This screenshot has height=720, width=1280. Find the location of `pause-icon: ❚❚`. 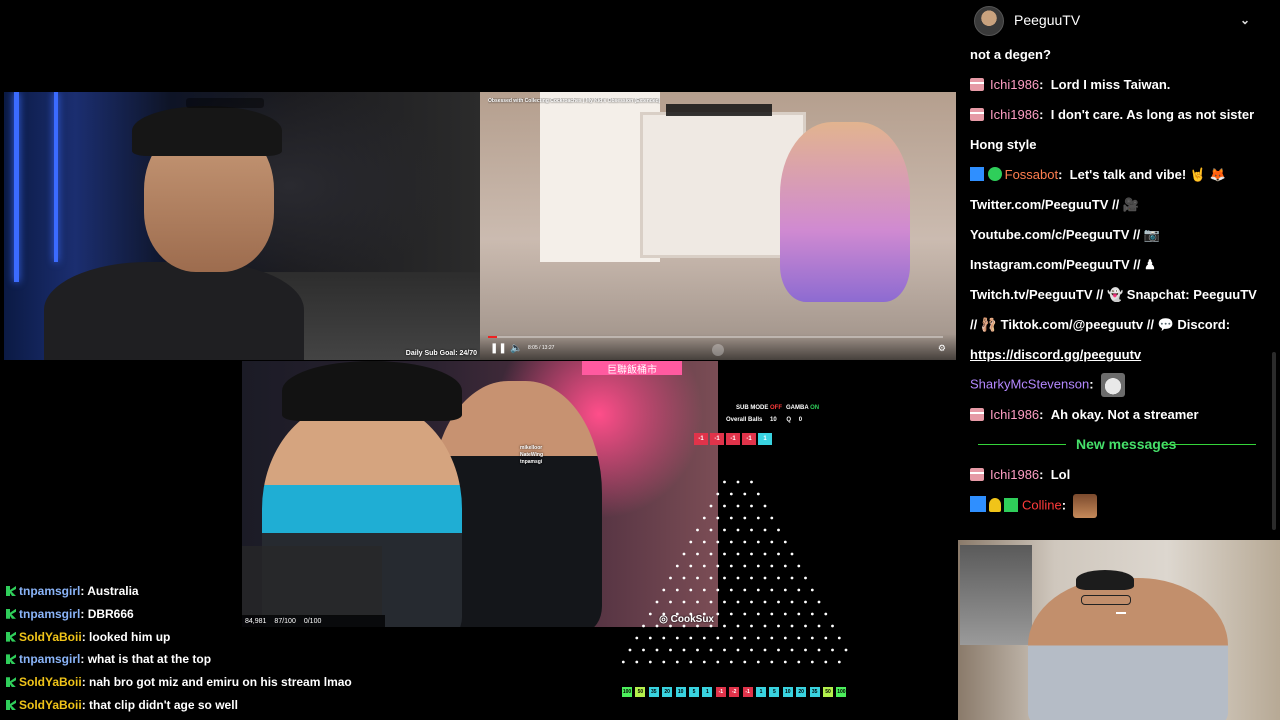

pause-icon: ❚❚ is located at coordinates (498, 348).